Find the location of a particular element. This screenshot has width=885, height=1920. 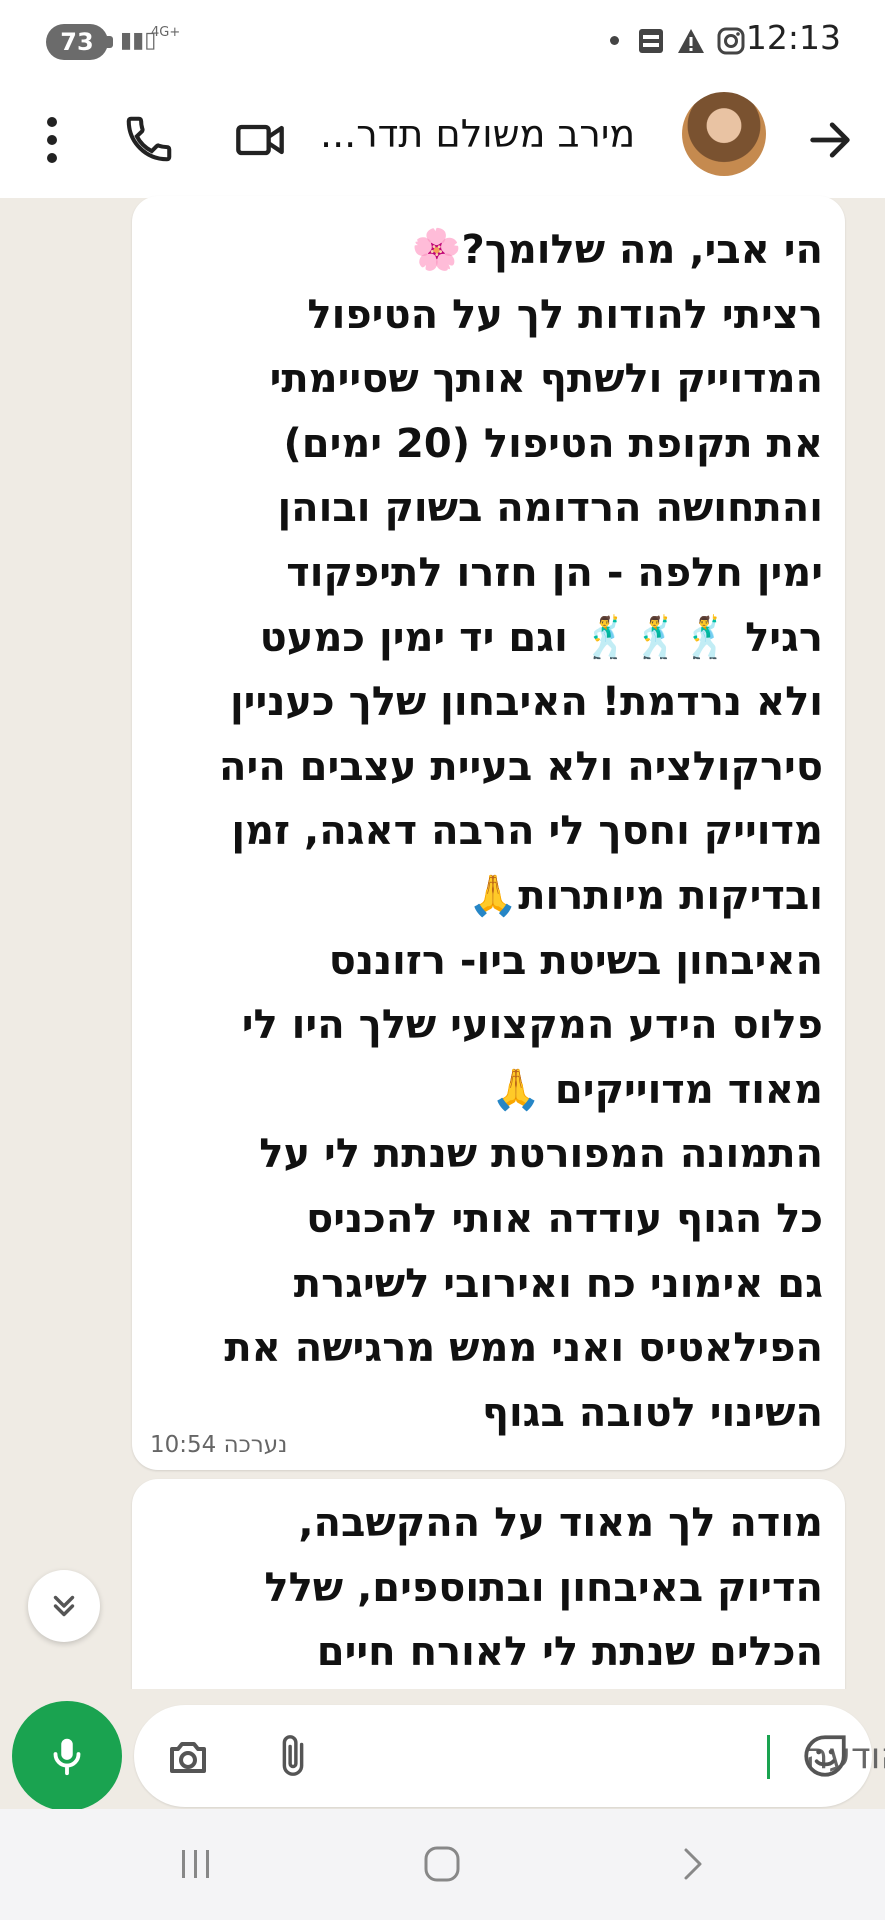

double-chevron-down-icon is located at coordinates (64, 1606).